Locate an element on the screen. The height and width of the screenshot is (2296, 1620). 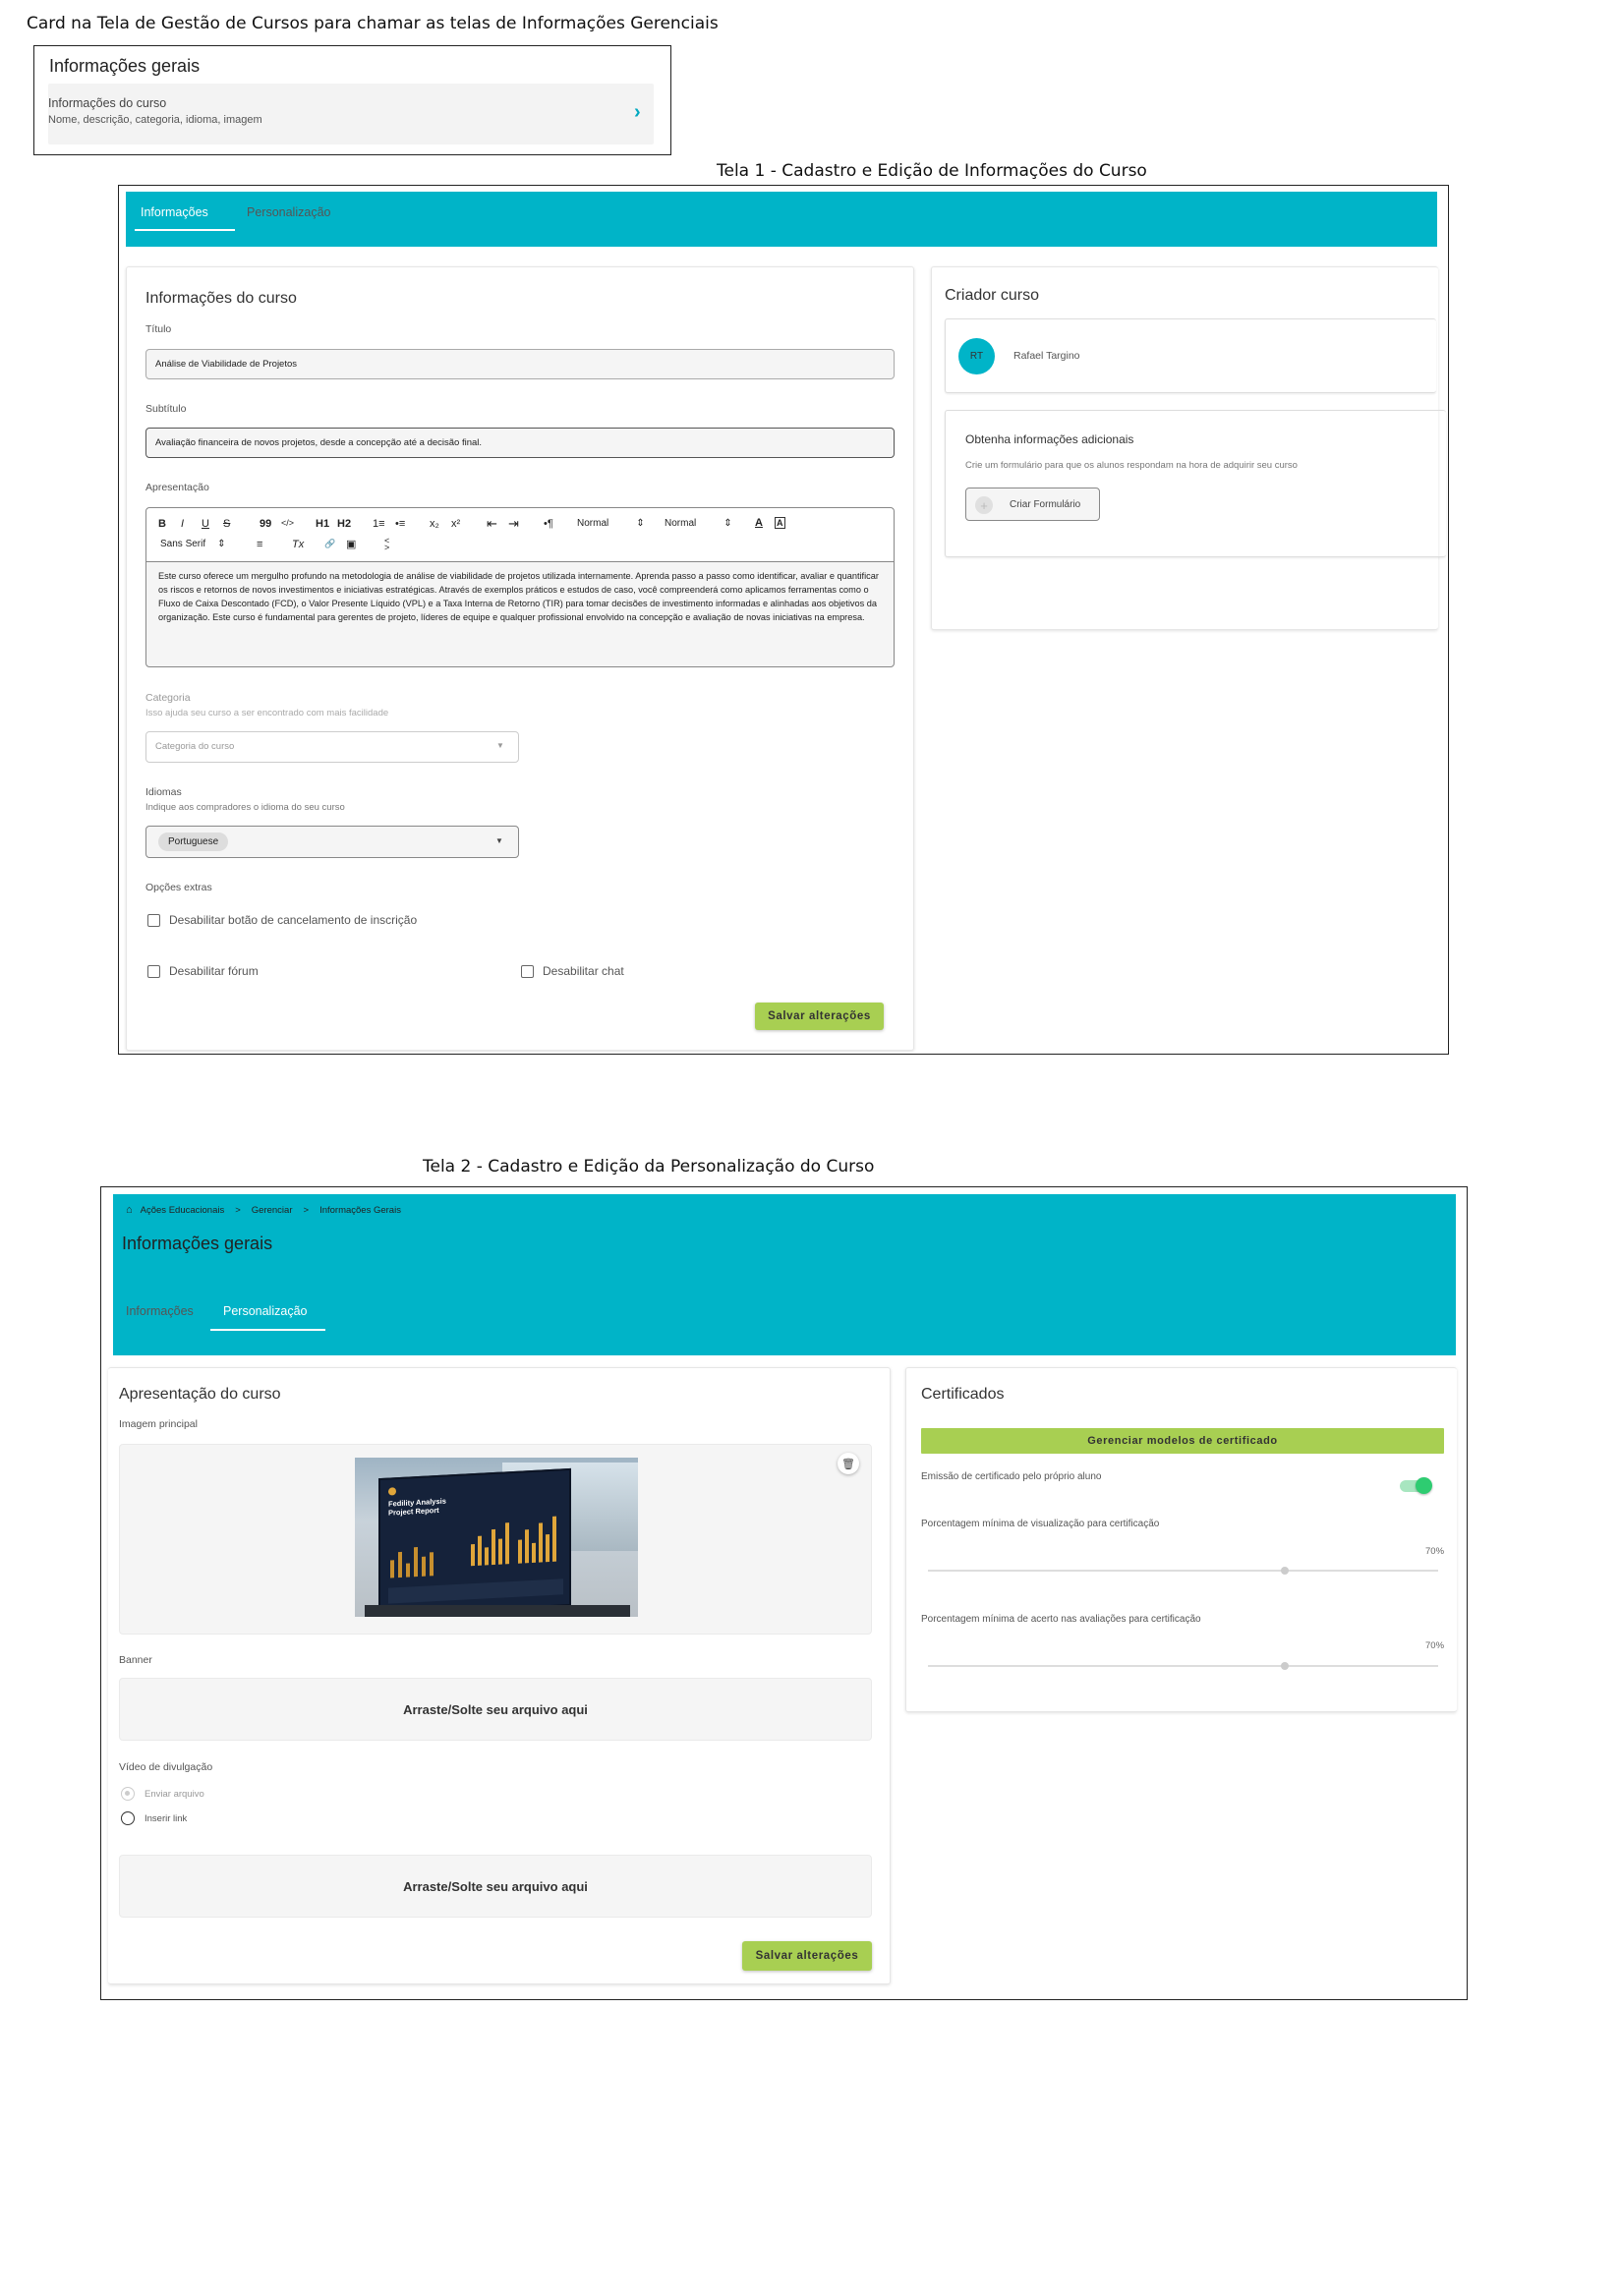
extra-info-title: Obtenha informações adicionais is located at coordinates (1049, 439).